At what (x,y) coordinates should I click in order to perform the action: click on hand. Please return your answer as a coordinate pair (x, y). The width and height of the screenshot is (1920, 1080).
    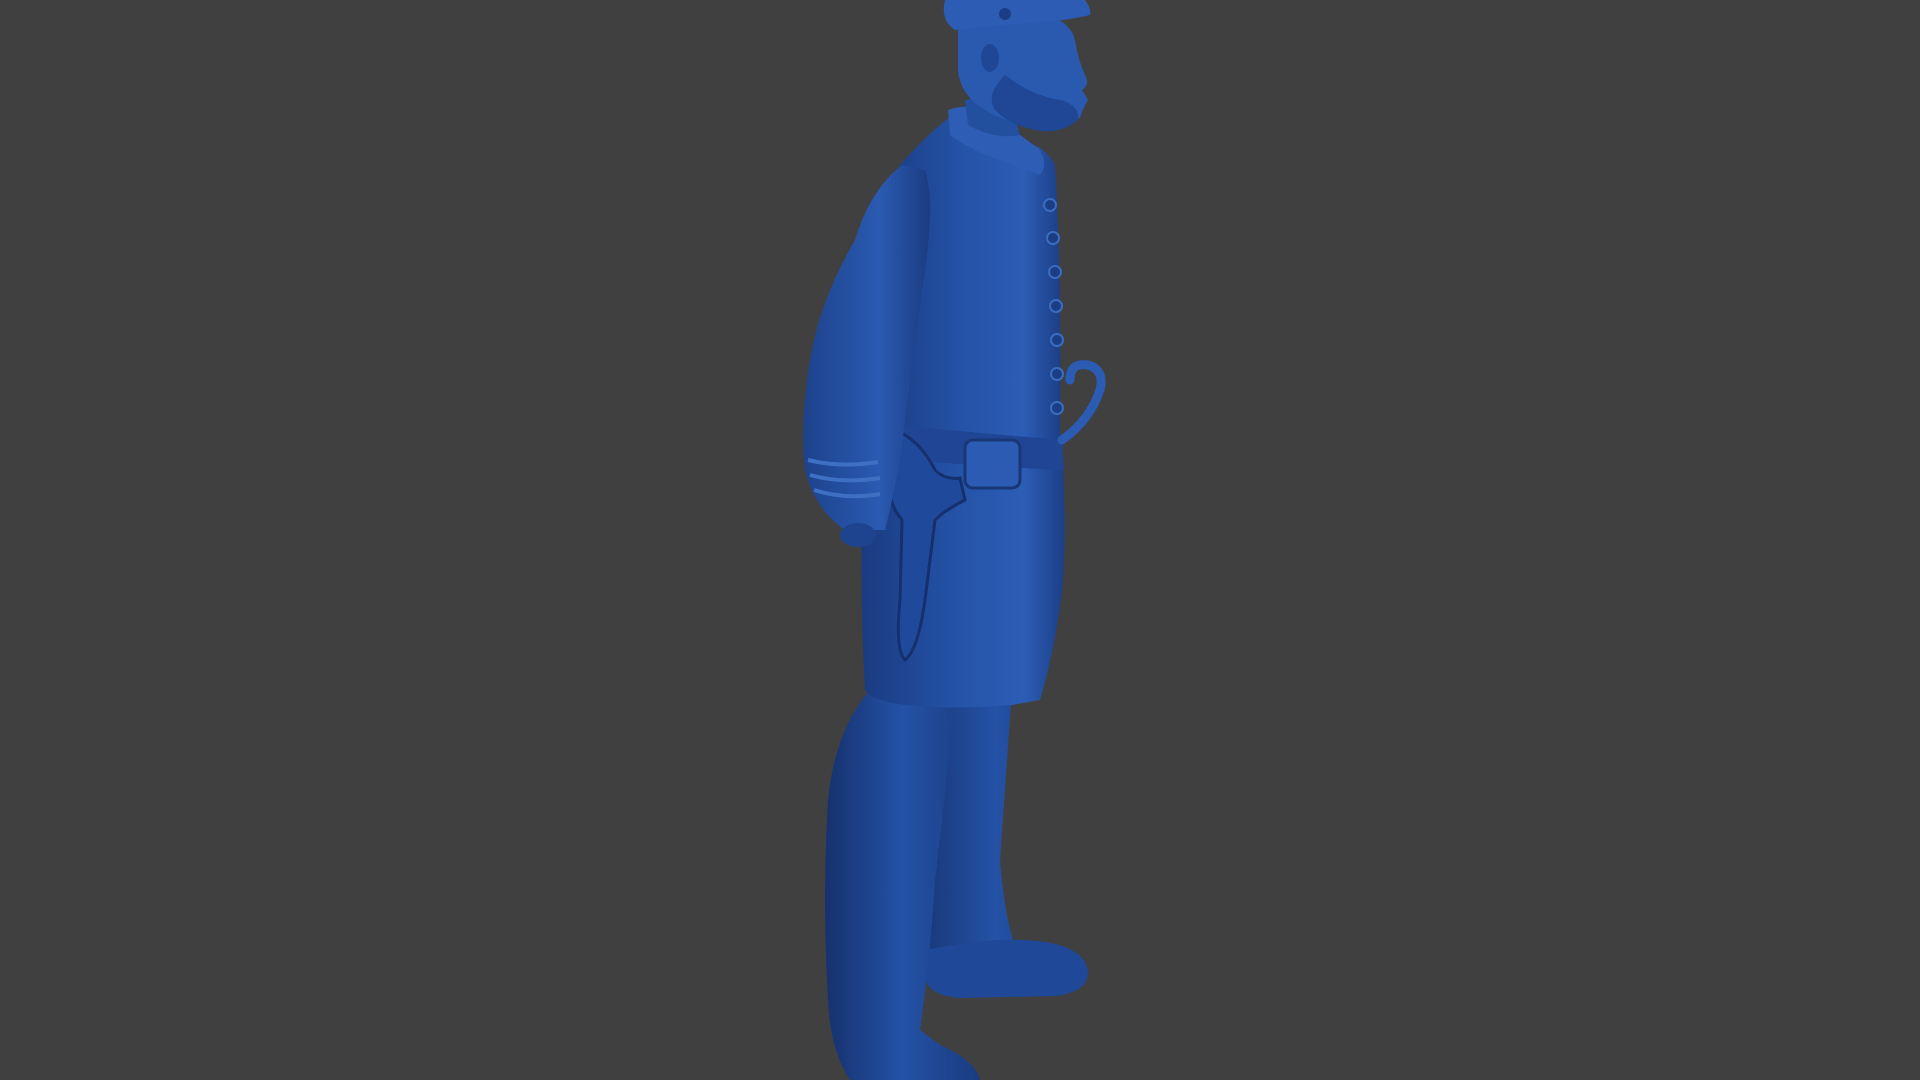
    Looking at the image, I should click on (858, 535).